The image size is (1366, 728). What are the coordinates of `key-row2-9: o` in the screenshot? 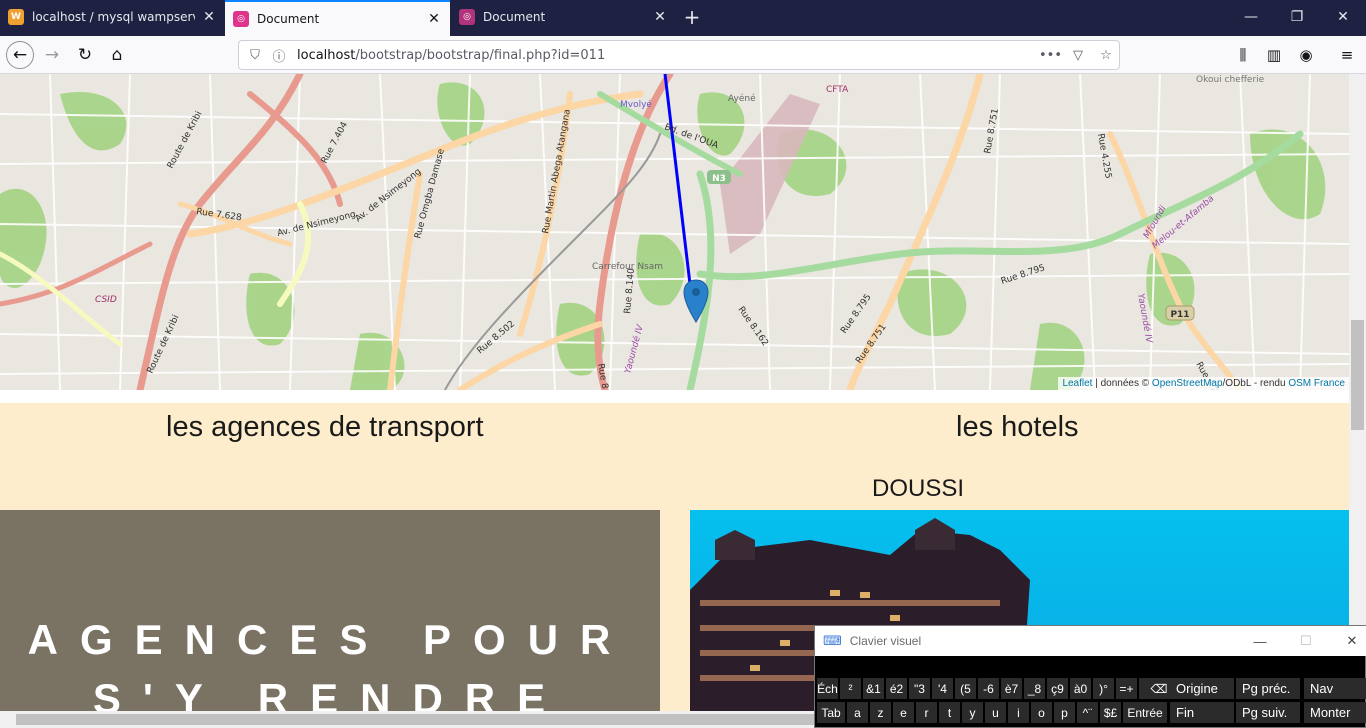 It's located at (1041, 712).